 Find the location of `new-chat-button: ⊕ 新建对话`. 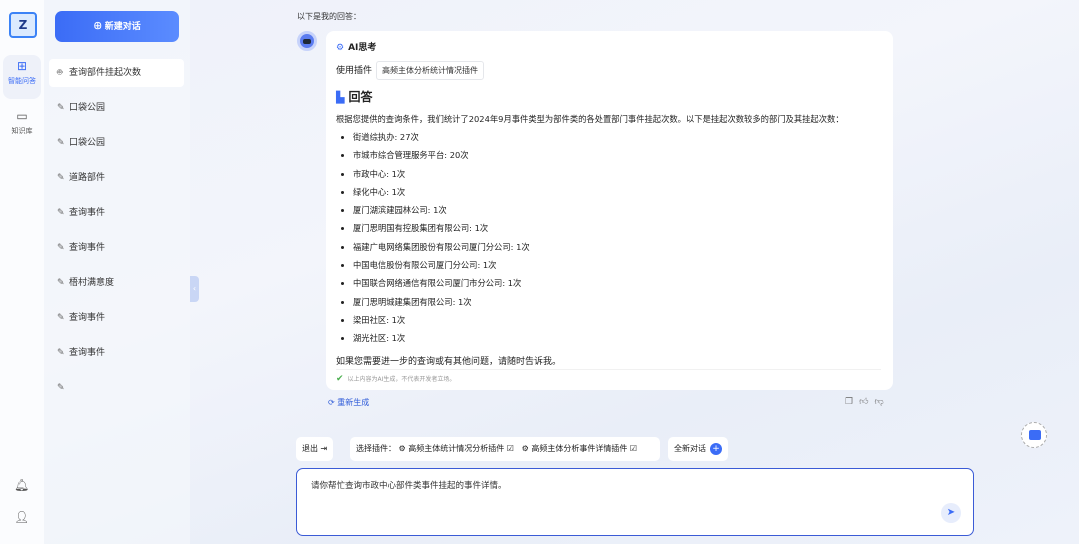

new-chat-button: ⊕ 新建对话 is located at coordinates (117, 26).